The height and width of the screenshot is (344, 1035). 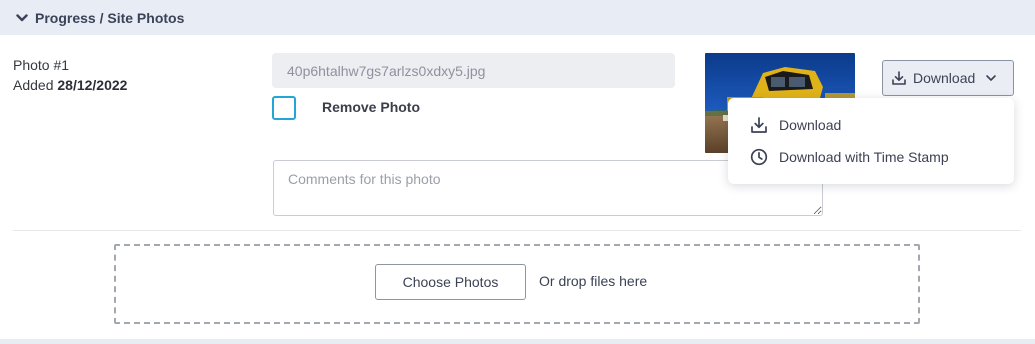 I want to click on menu-item-download: Download, so click(x=795, y=125).